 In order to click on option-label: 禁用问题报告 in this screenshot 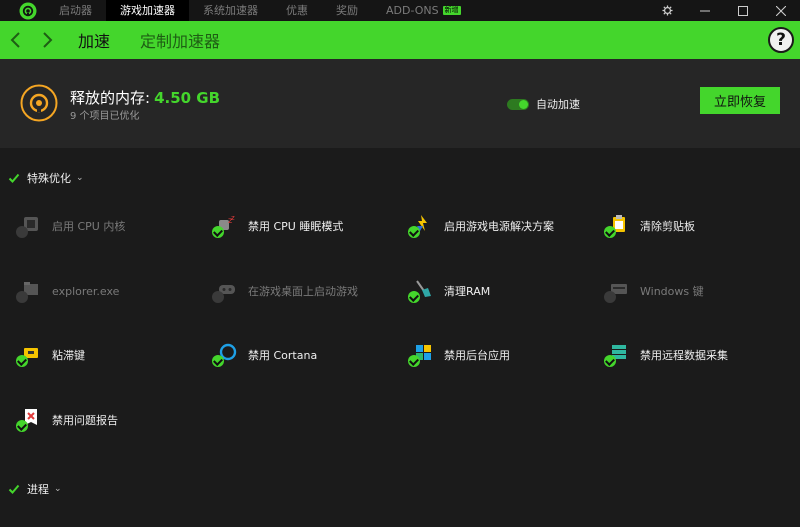, I will do `click(85, 420)`.